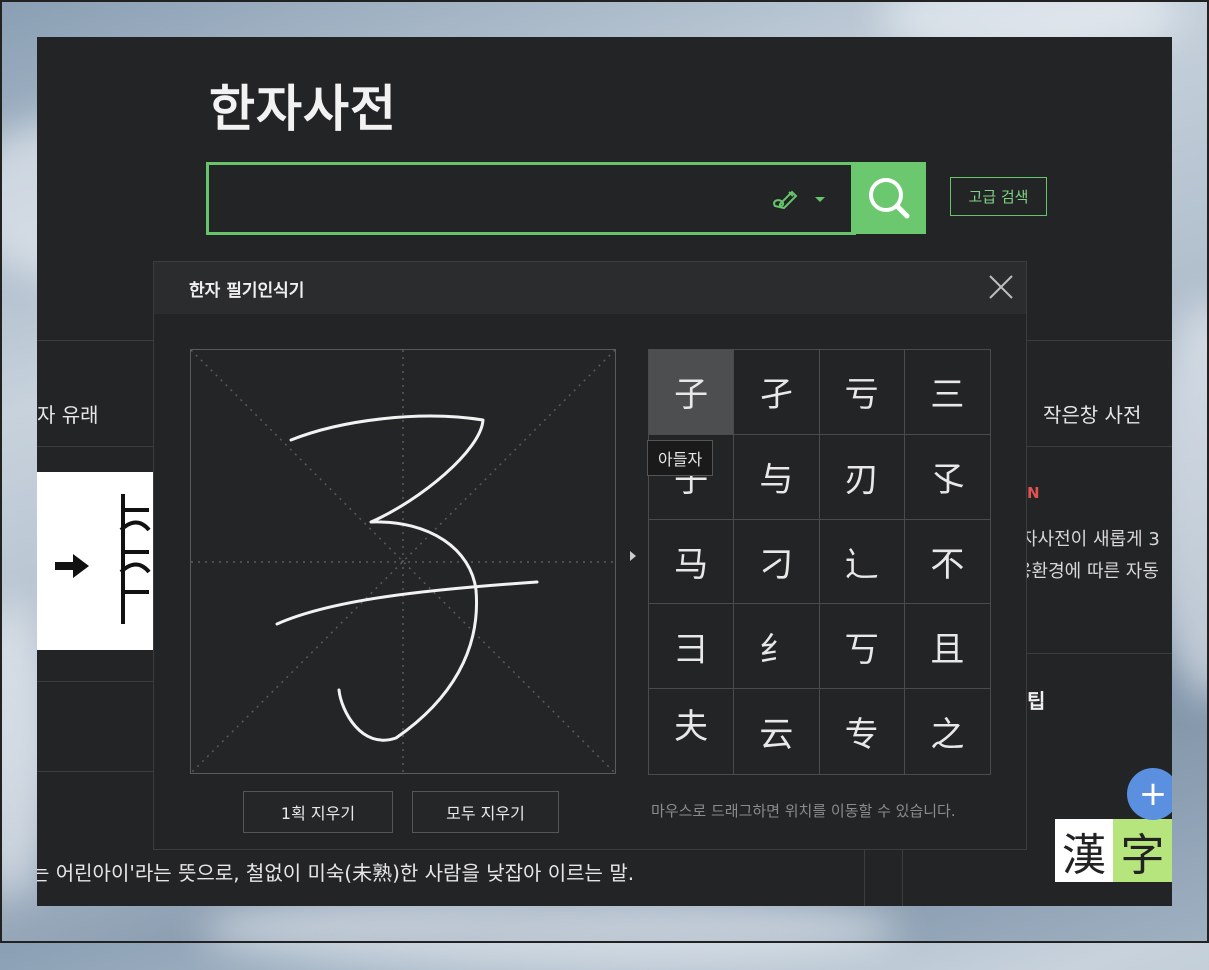 Image resolution: width=1209 pixels, height=970 pixels. What do you see at coordinates (1036, 701) in the screenshot?
I see `tip-heading: 팁` at bounding box center [1036, 701].